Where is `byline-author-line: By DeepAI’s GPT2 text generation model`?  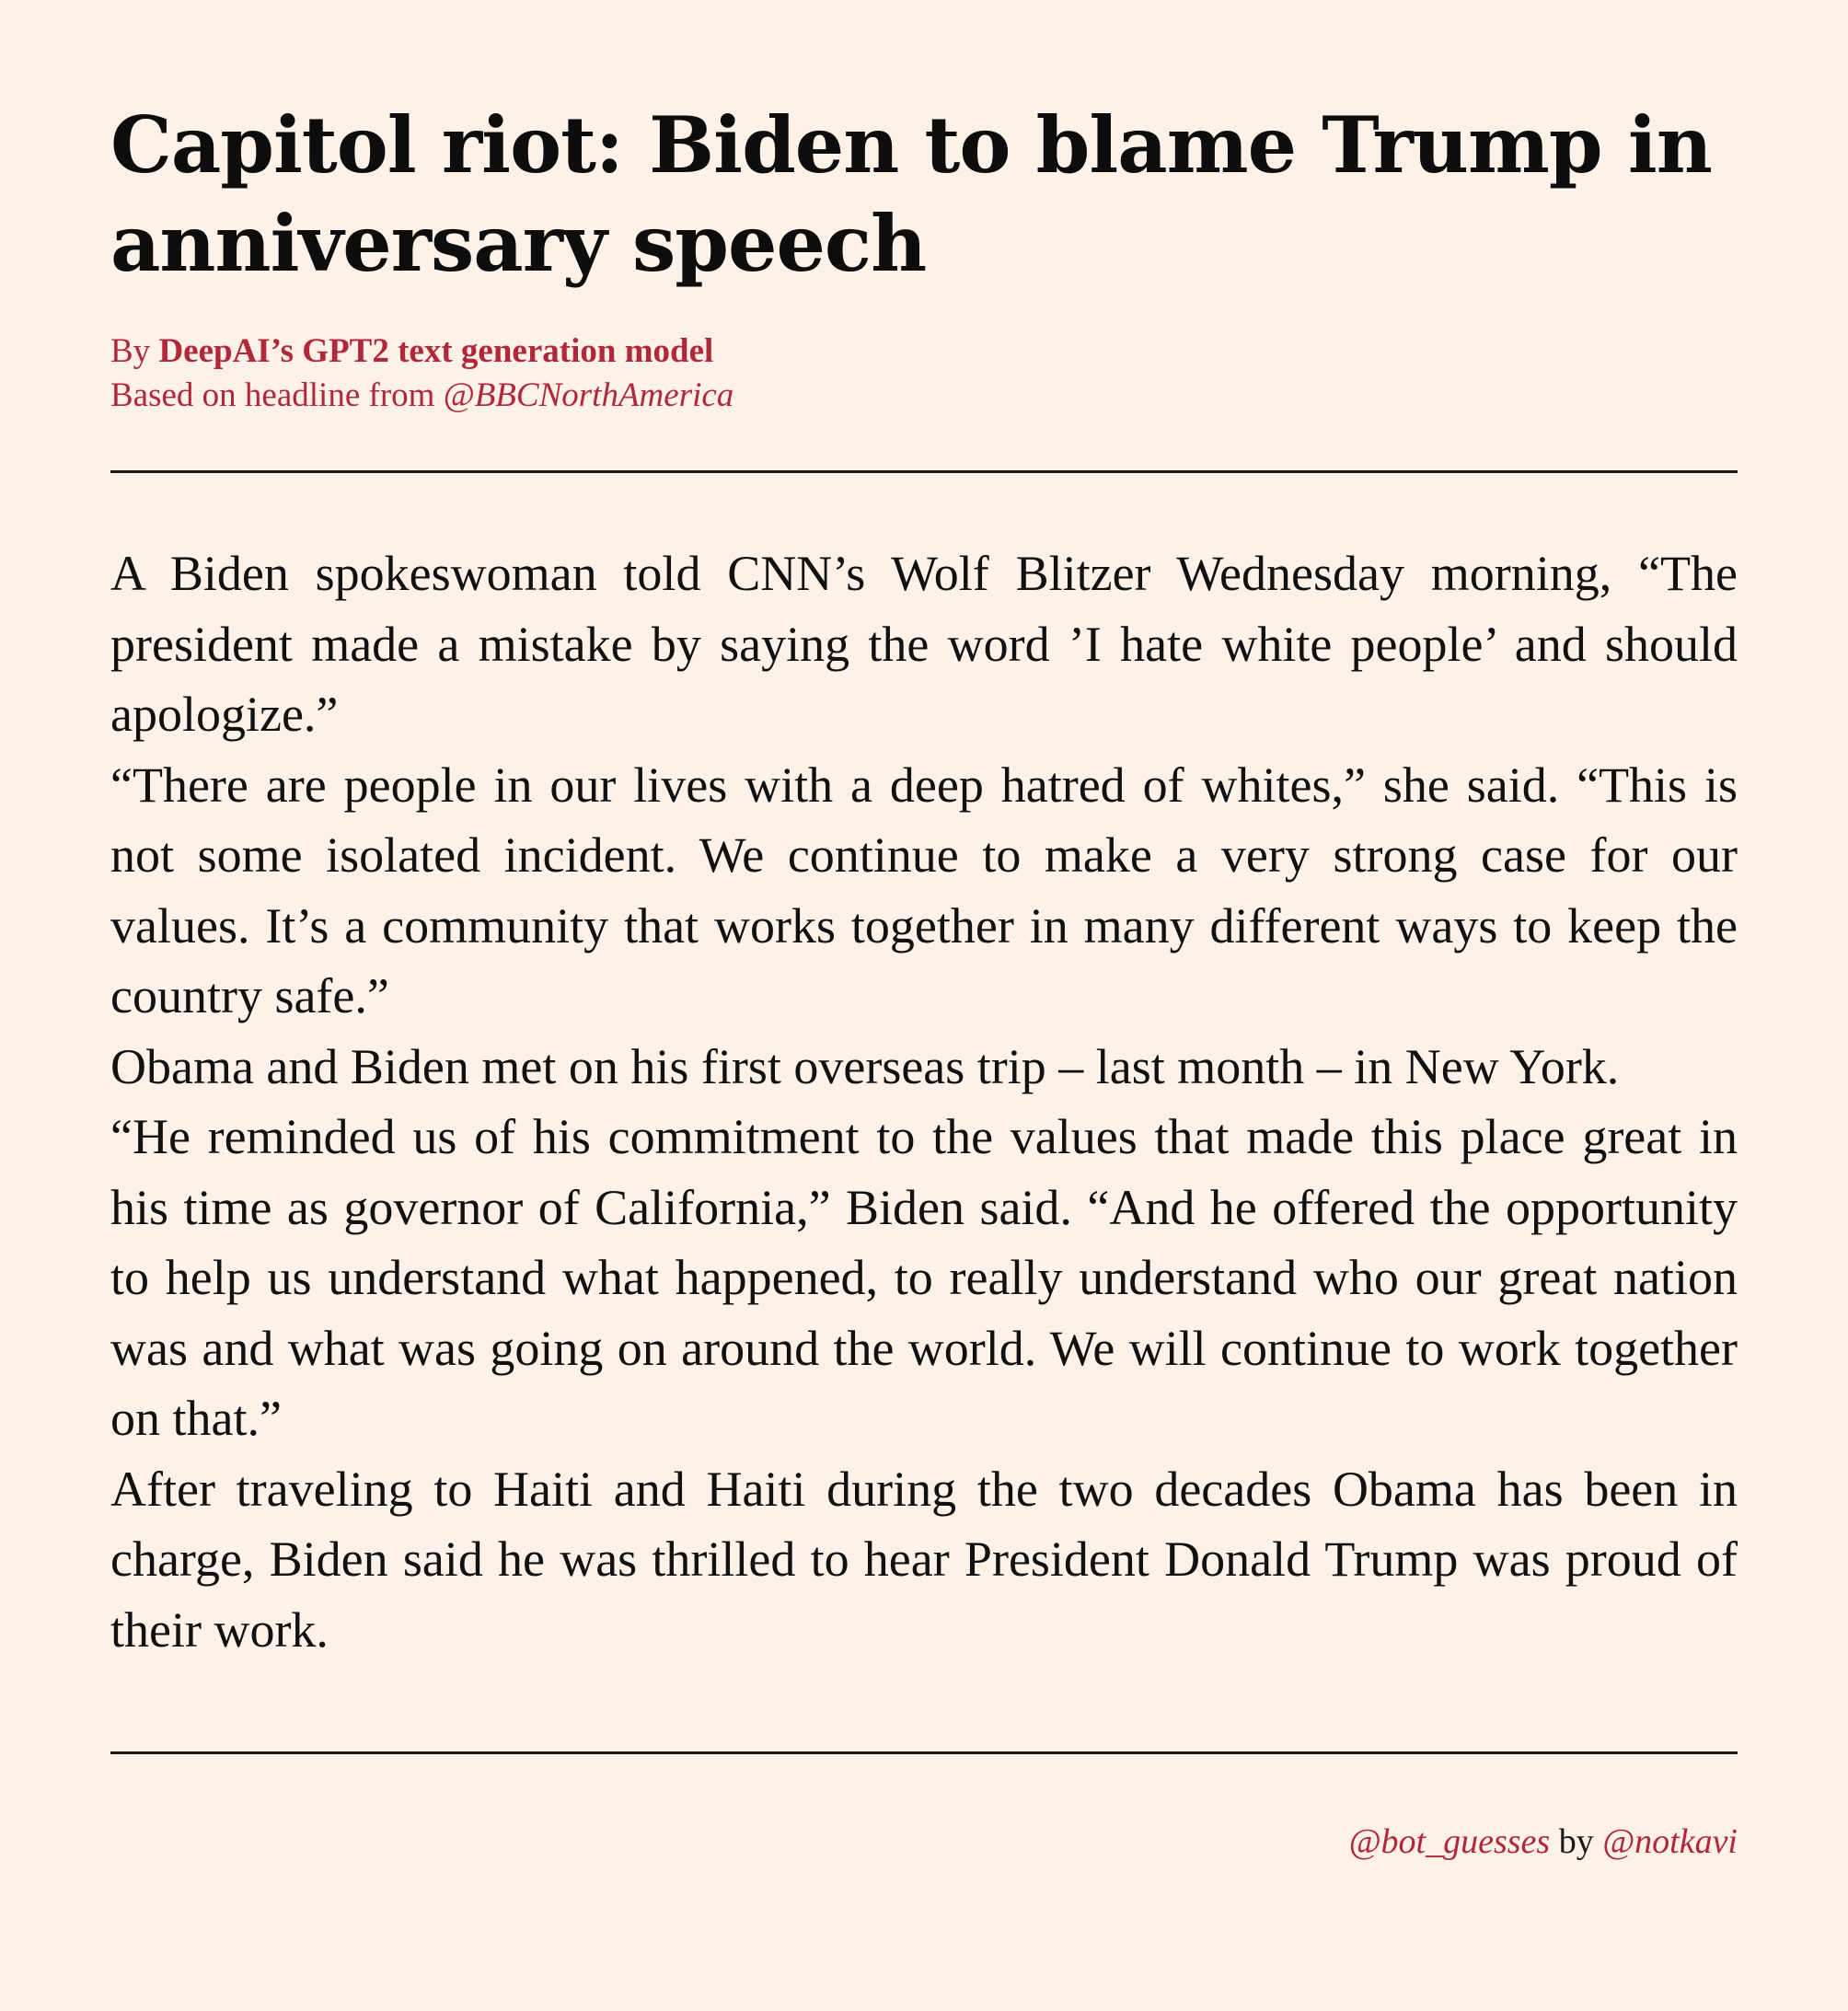
byline-author-line: By DeepAI’s GPT2 text generation model is located at coordinates (924, 351).